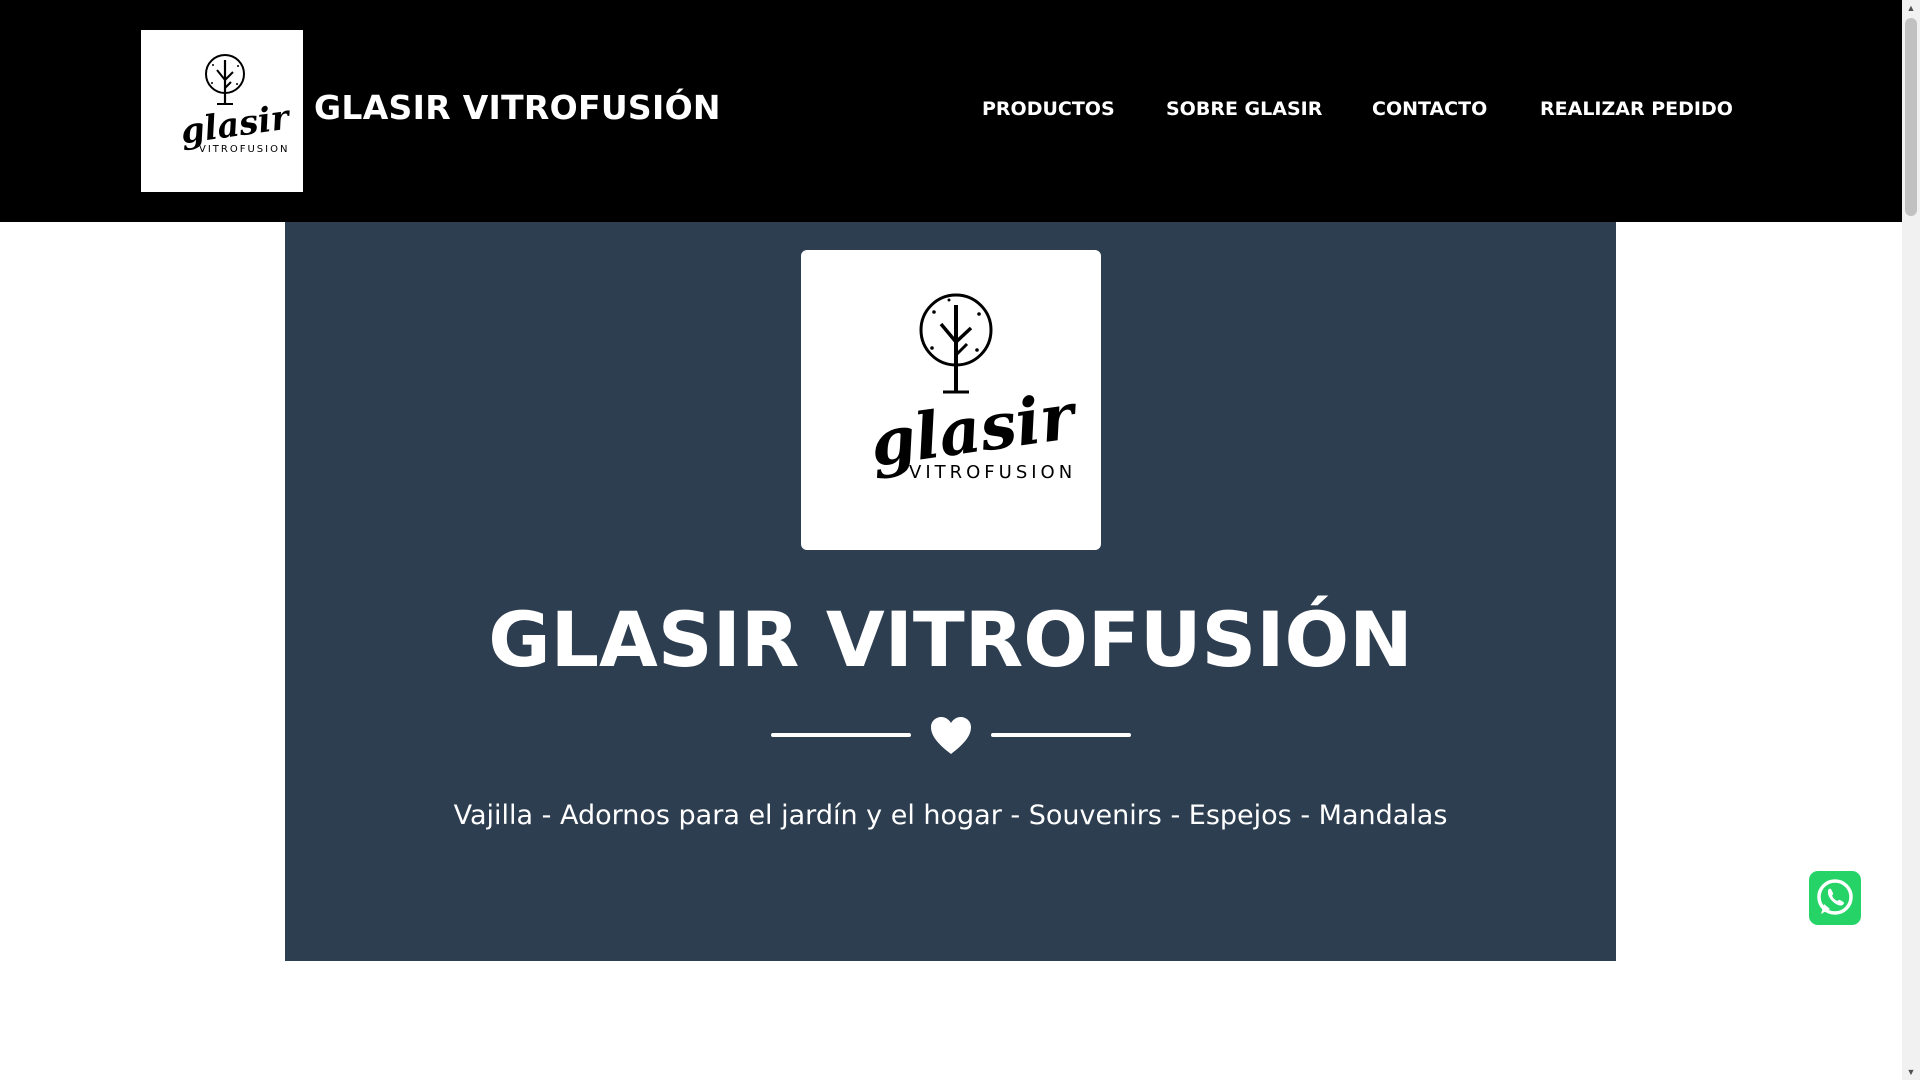 The width and height of the screenshot is (1920, 1080). I want to click on nav-item-sobre-glasir: SOBRE GLASIR, so click(1244, 109).